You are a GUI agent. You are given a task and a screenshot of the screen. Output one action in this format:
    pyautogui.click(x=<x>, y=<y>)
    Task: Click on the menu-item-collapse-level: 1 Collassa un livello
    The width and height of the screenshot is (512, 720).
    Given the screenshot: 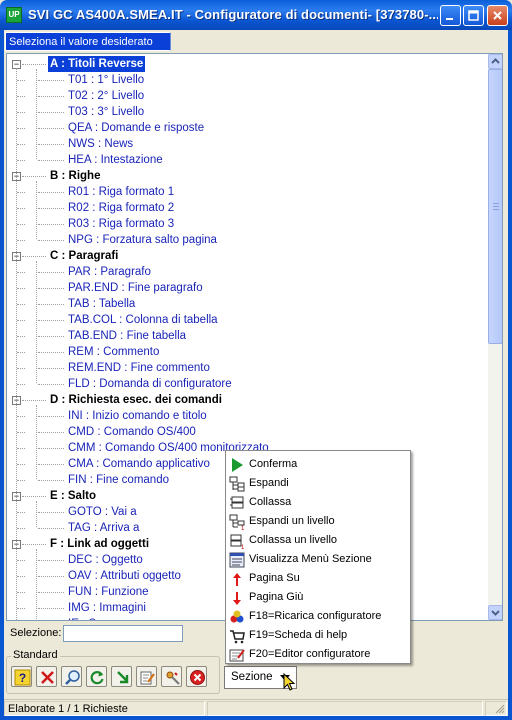 What is the action you would take?
    pyautogui.click(x=318, y=540)
    